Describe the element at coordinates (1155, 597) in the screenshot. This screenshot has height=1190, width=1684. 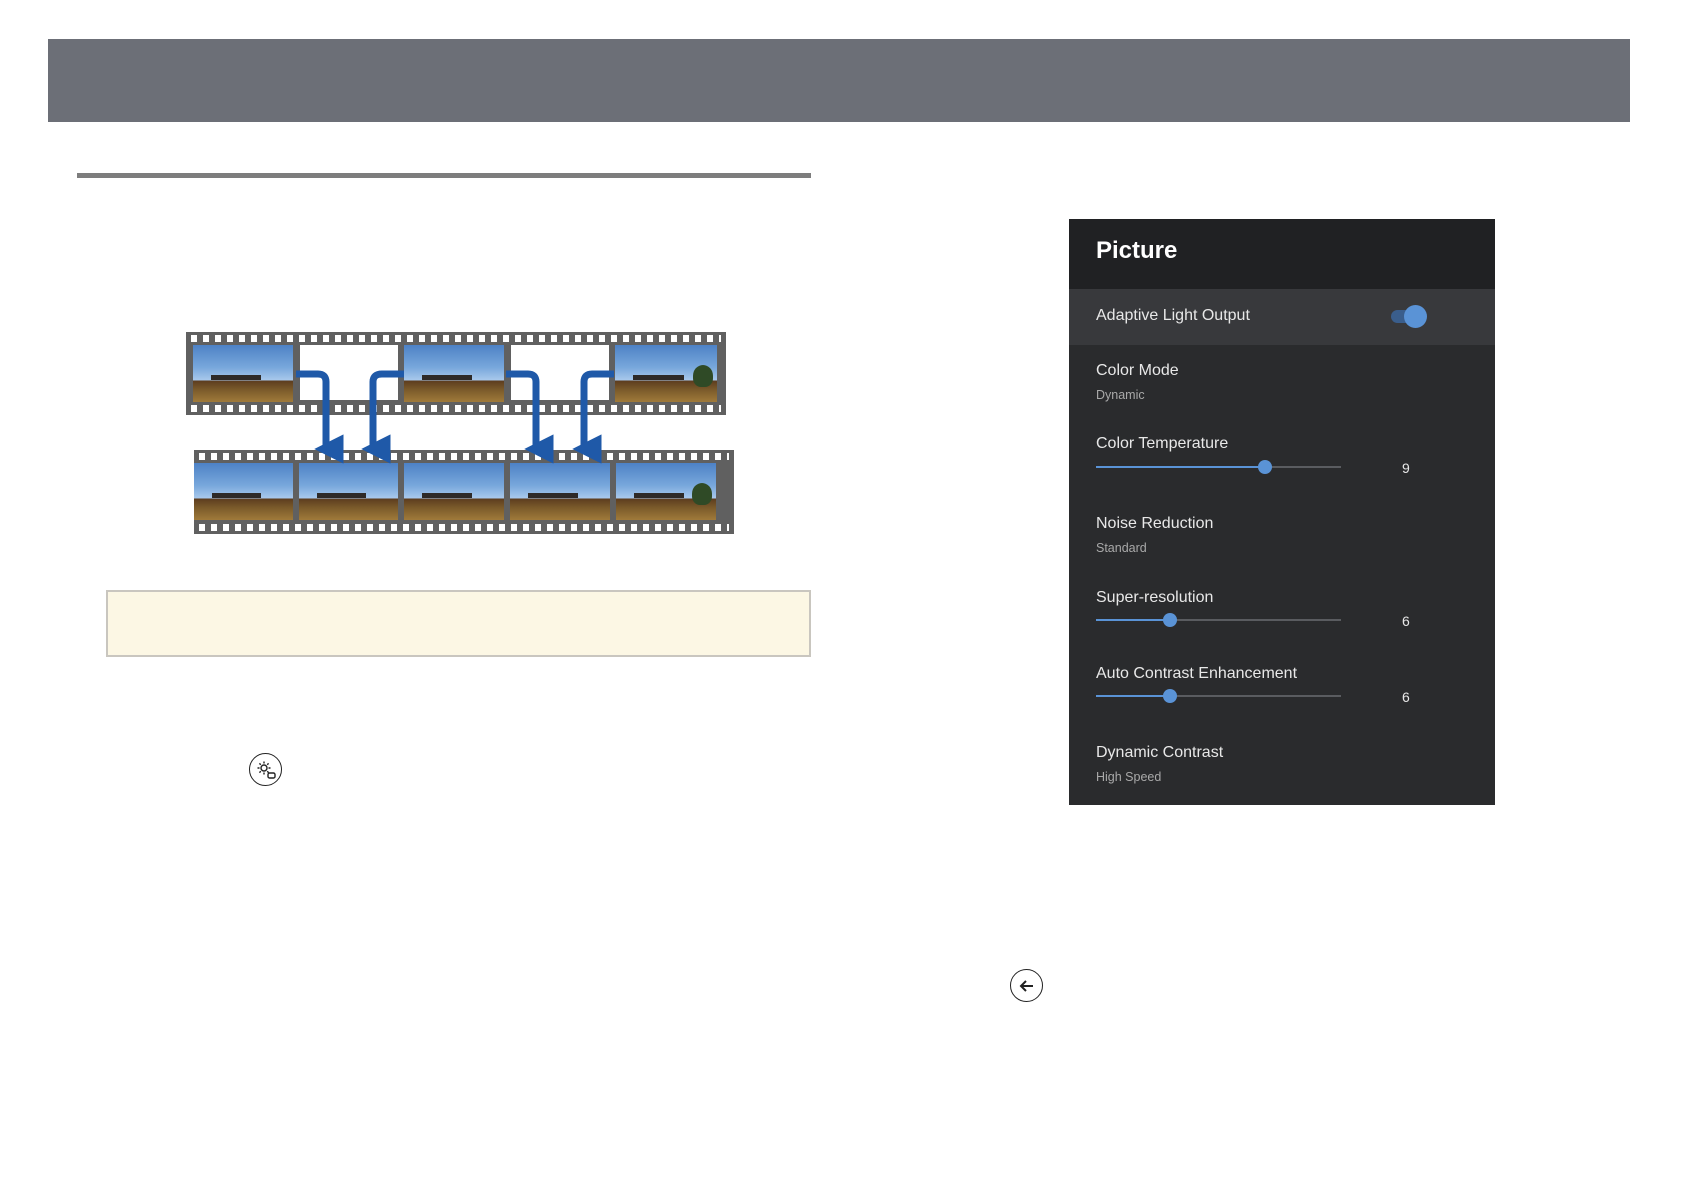
I see `setting-label: Super-resolution` at that location.